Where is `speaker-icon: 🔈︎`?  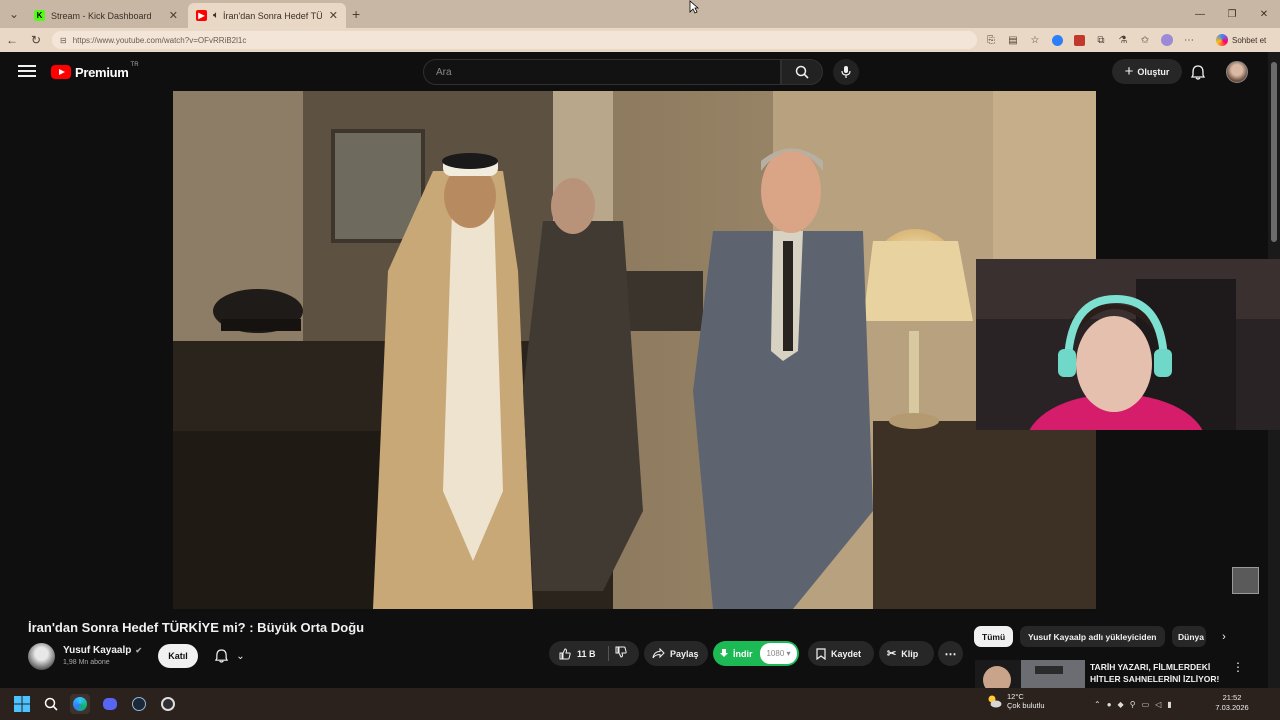
speaker-icon: 🔈︎ is located at coordinates (216, 15).